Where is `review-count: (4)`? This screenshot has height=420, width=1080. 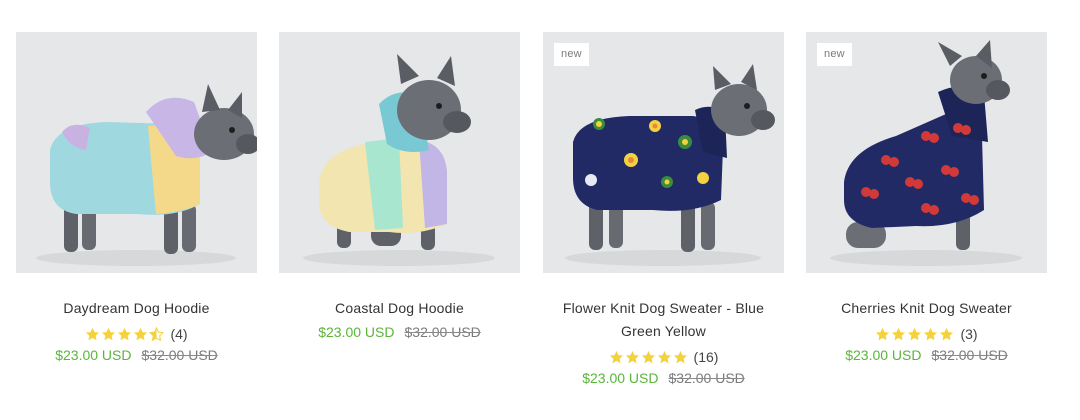
review-count: (4) is located at coordinates (179, 334).